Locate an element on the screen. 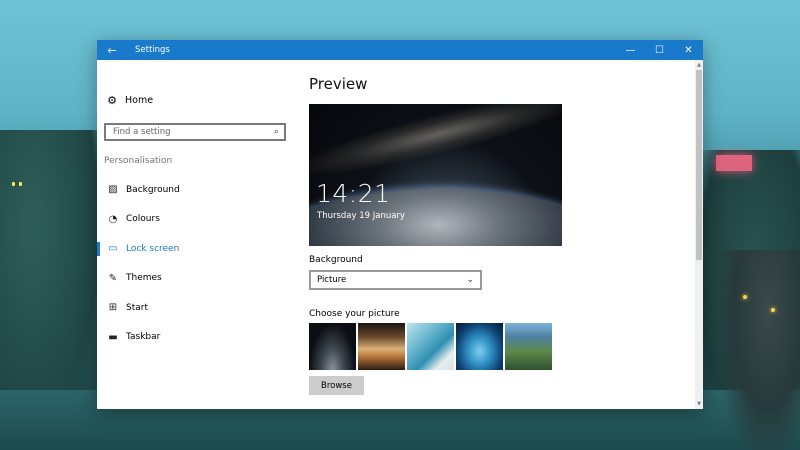 This screenshot has width=800, height=450. background-label: Background is located at coordinates (336, 260).